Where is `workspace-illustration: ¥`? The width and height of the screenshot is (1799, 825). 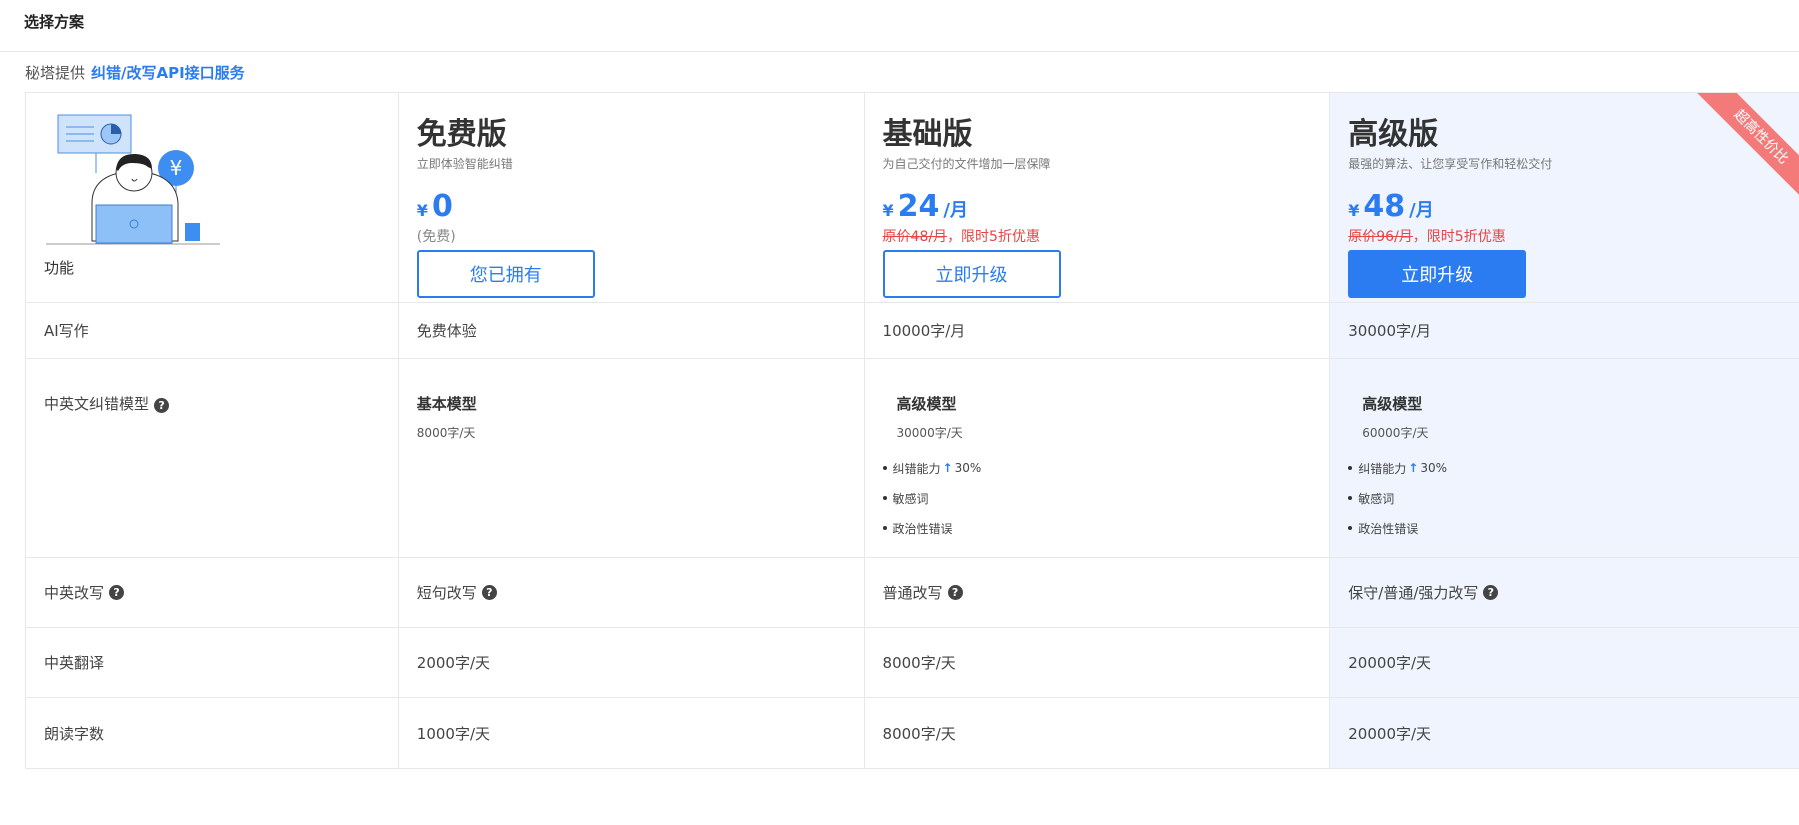
workspace-illustration: ¥ is located at coordinates (133, 179).